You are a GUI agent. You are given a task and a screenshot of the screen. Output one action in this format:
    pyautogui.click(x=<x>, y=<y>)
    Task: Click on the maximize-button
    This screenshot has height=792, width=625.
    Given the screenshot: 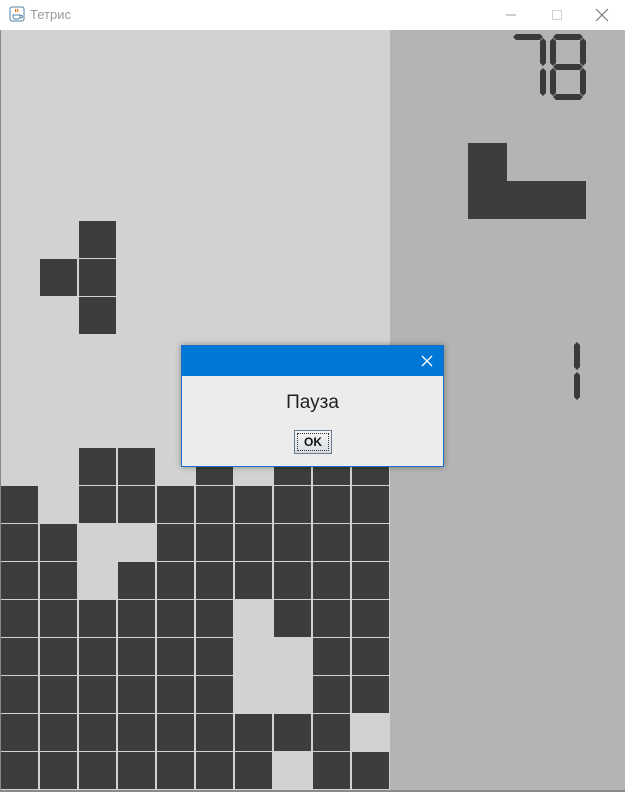 What is the action you would take?
    pyautogui.click(x=557, y=15)
    